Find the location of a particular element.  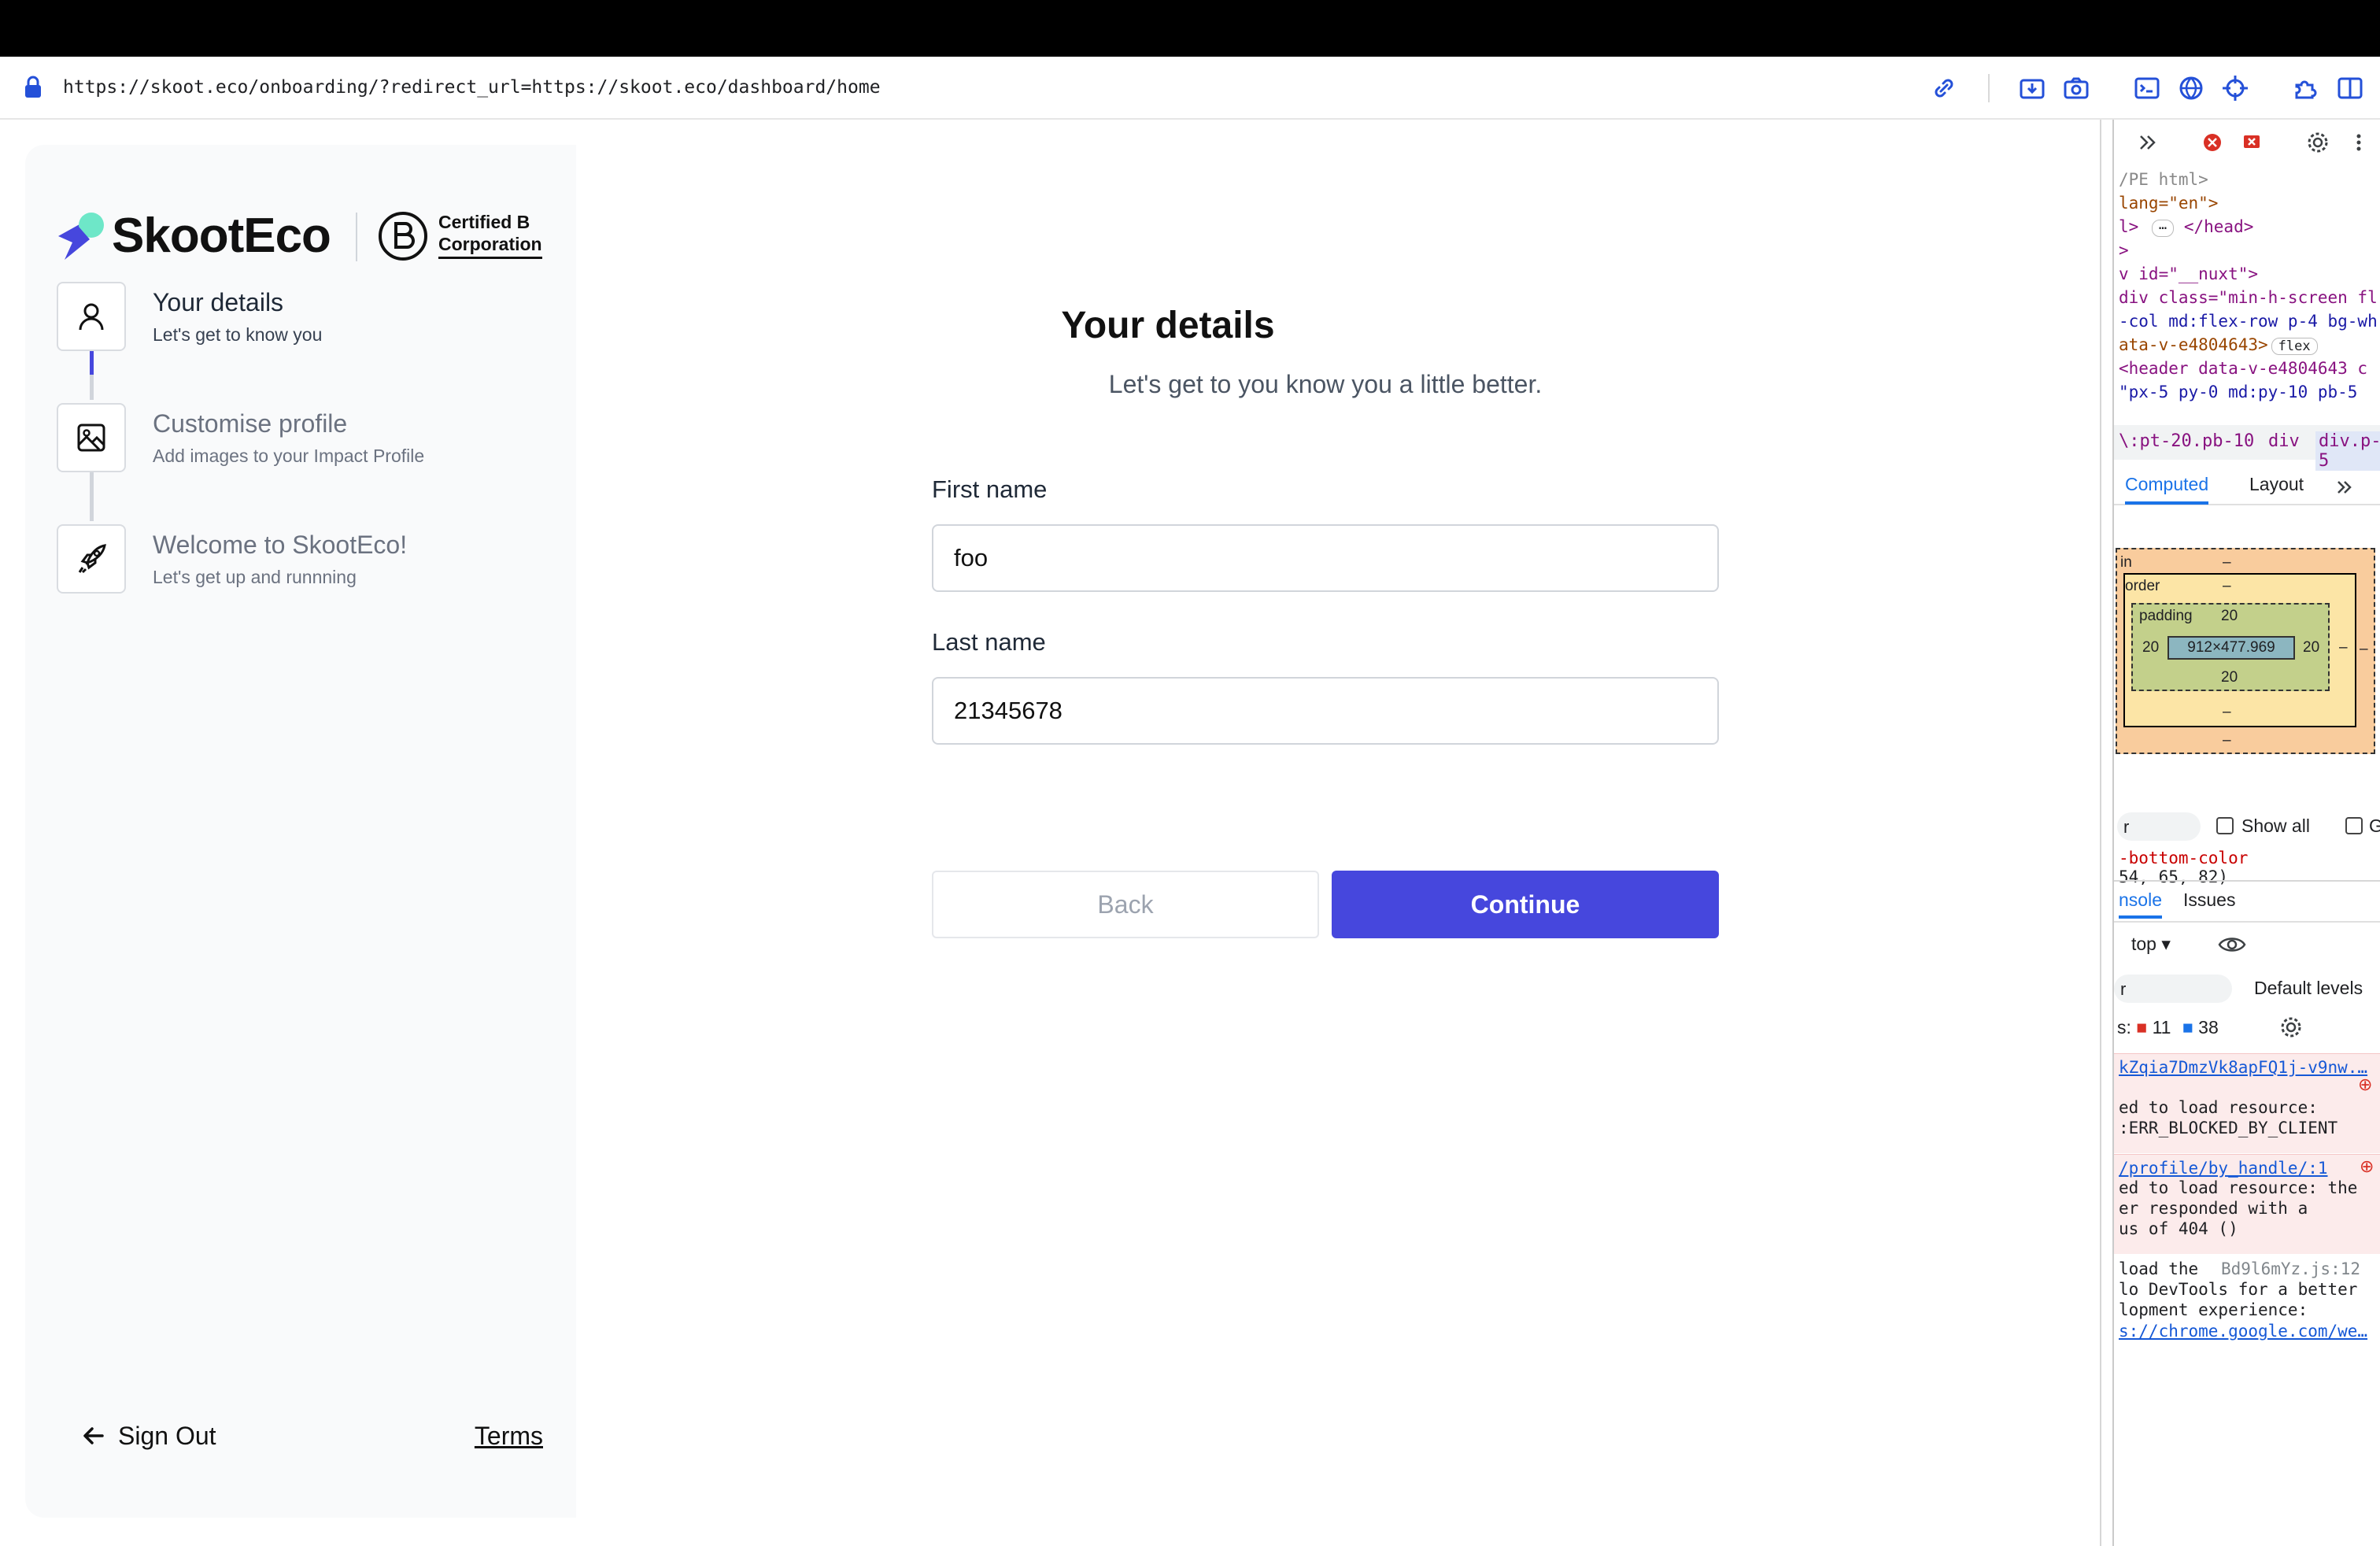

toolbar-separator is located at coordinates (1989, 88).